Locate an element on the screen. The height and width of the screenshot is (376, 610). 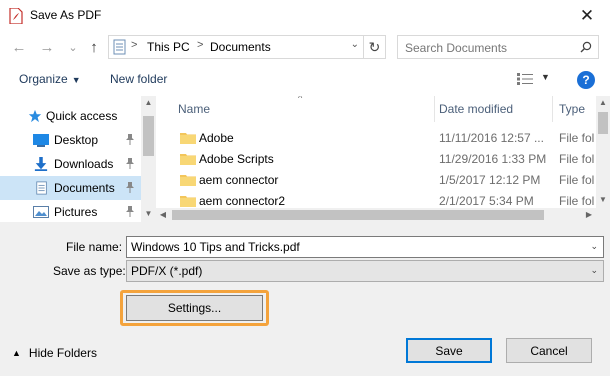
new-folder-label: New folder is located at coordinates (139, 79).